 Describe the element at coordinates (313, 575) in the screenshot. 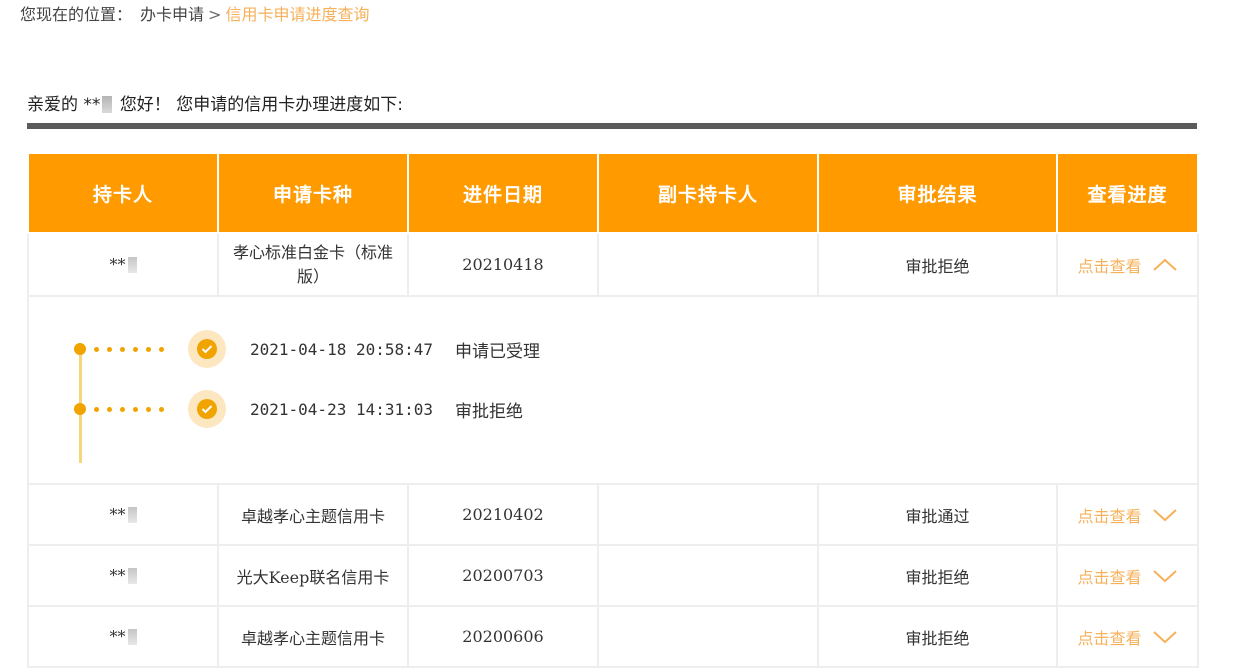

I see `cell-card-type: 光大Keep联名信用卡` at that location.